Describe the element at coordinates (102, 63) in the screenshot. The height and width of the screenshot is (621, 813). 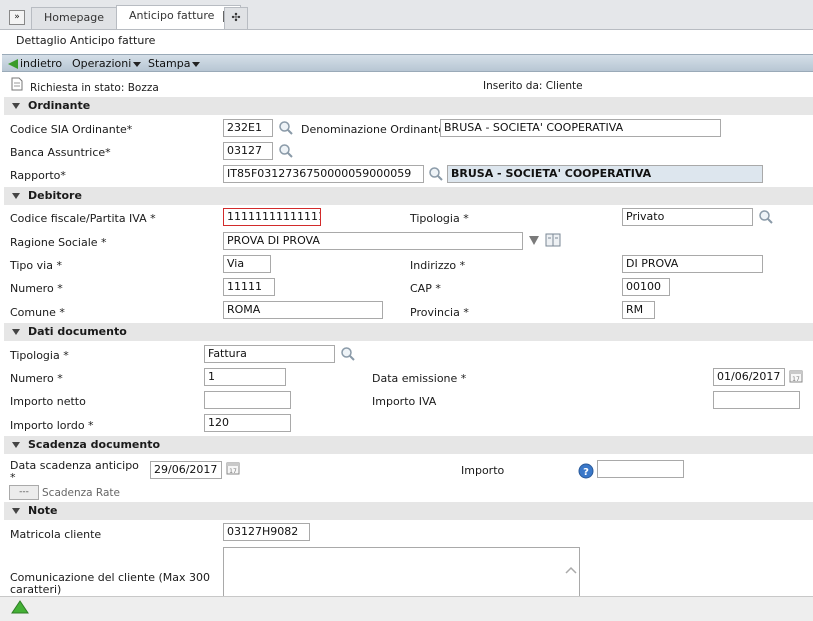
I see `operazioni-label: Operazioni` at that location.